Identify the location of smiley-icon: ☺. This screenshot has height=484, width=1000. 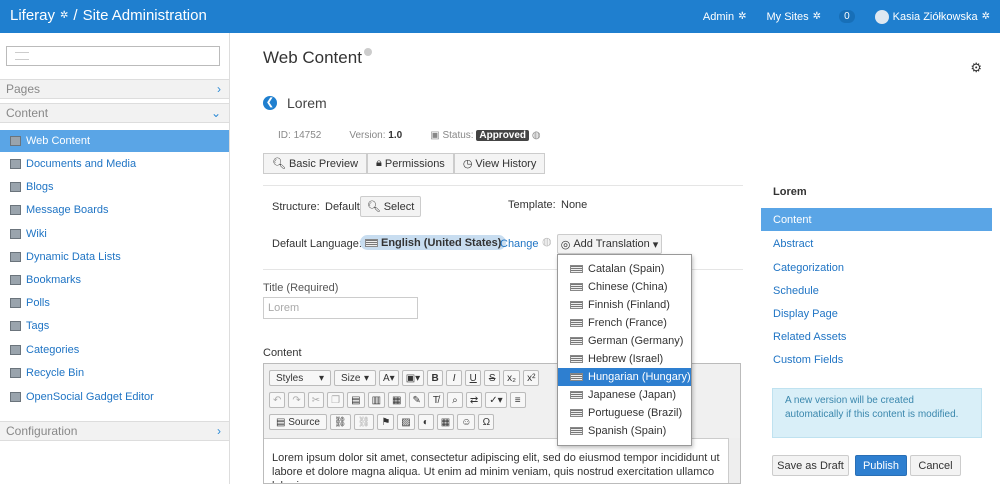
(466, 422).